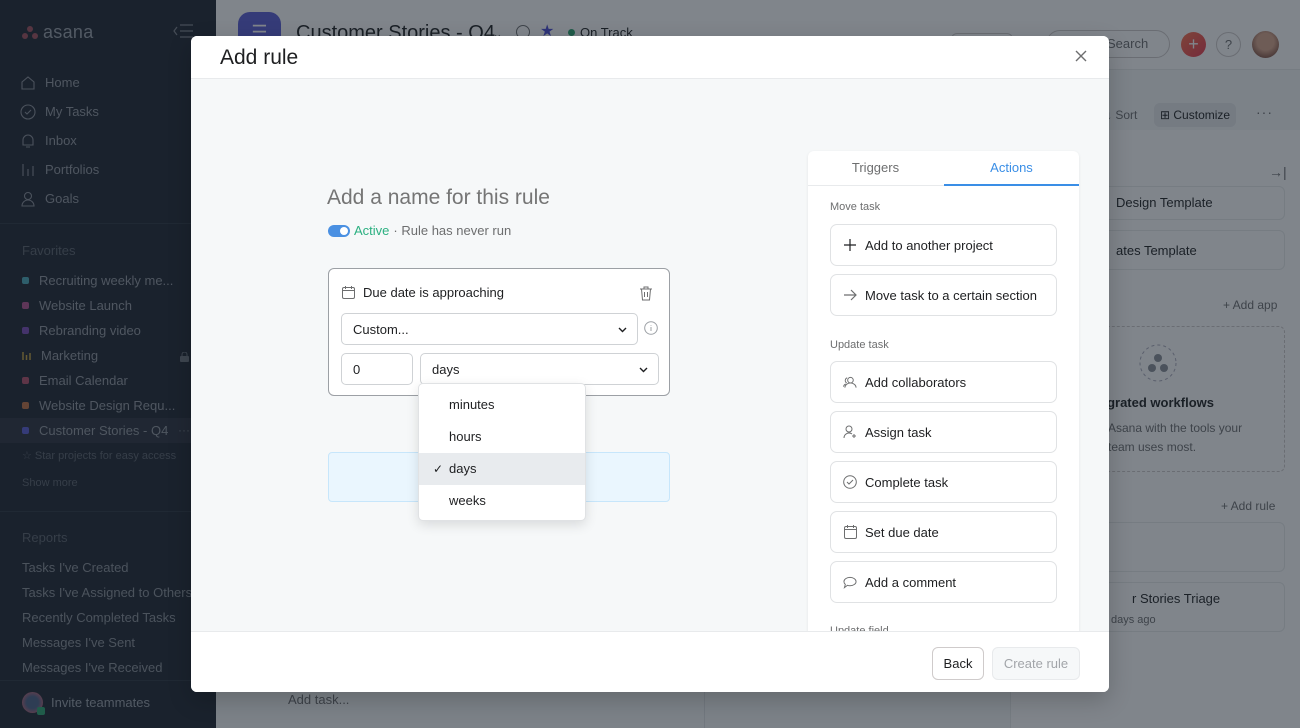  I want to click on action-label: Set due date, so click(902, 532).